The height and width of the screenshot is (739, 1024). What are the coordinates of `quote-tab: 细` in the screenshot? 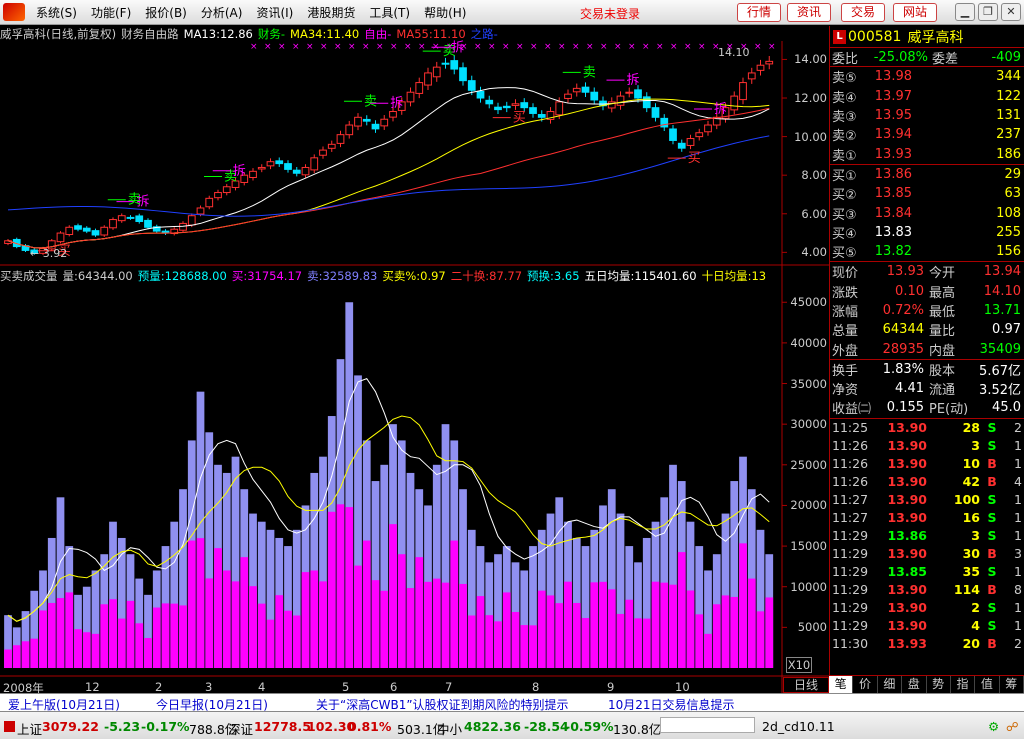 It's located at (890, 684).